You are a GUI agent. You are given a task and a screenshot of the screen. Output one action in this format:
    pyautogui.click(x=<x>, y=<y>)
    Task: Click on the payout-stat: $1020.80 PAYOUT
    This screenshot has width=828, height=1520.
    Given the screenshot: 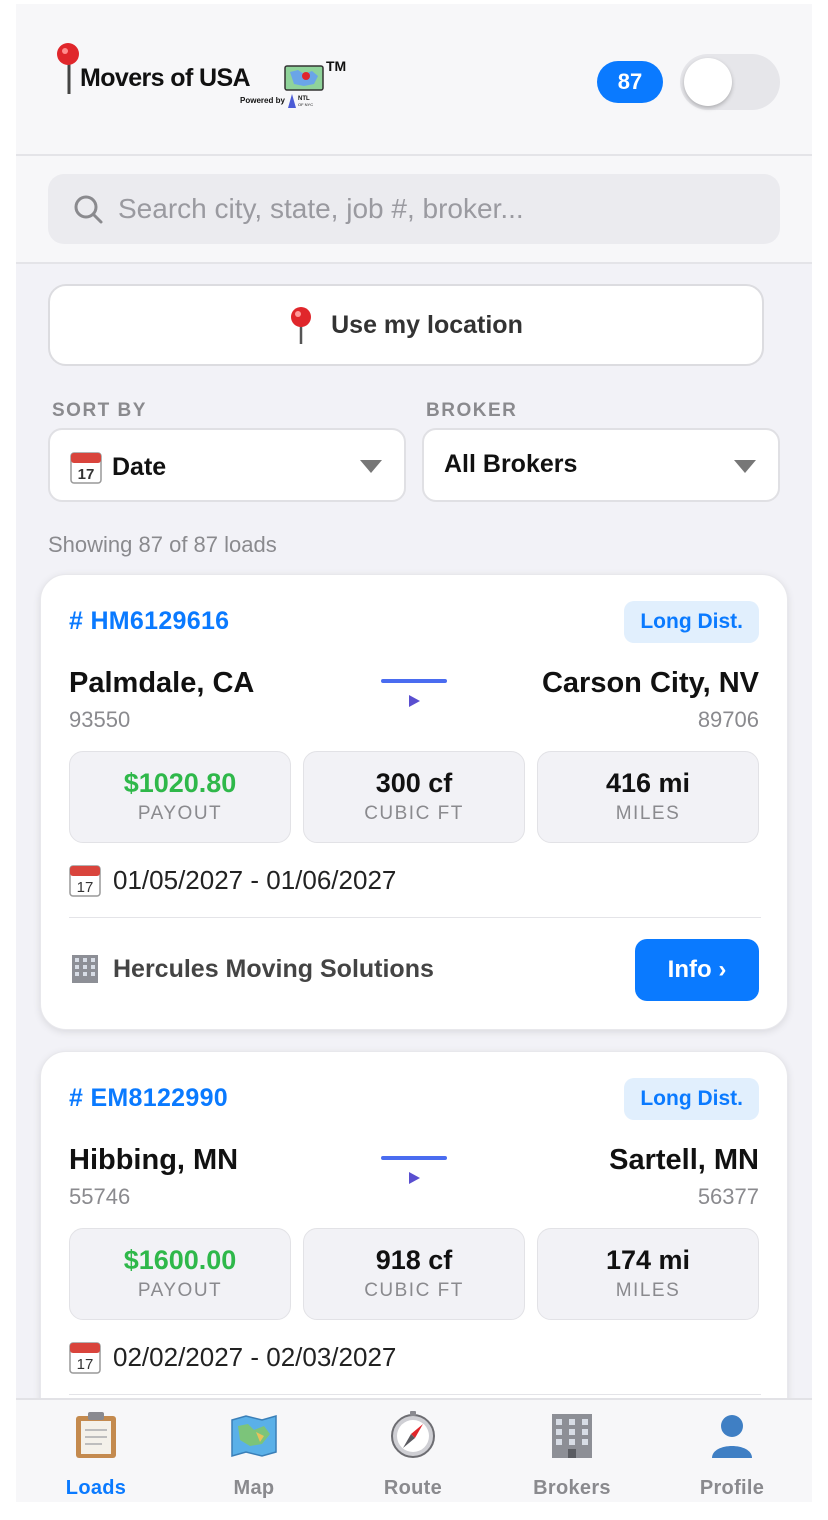 What is the action you would take?
    pyautogui.click(x=180, y=797)
    